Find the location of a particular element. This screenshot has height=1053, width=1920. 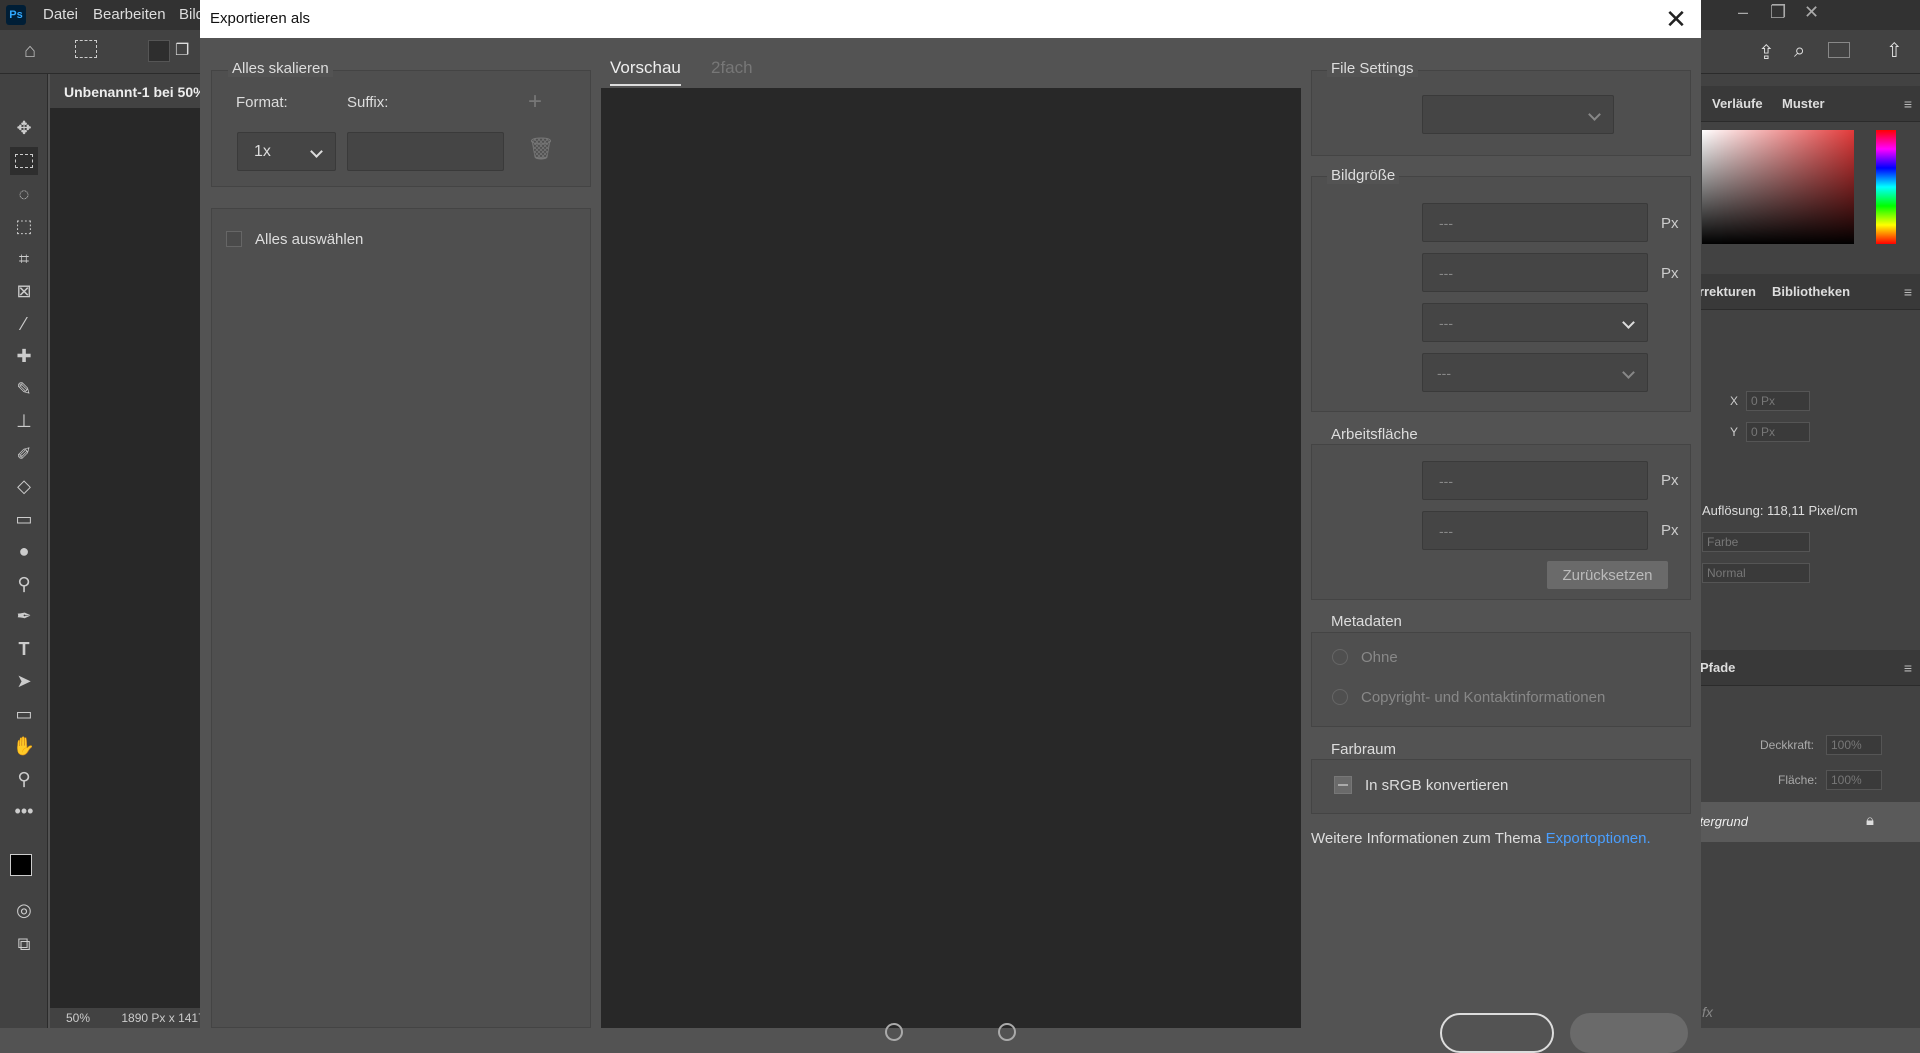

brush-tool-icon: ✎ is located at coordinates (24, 389).